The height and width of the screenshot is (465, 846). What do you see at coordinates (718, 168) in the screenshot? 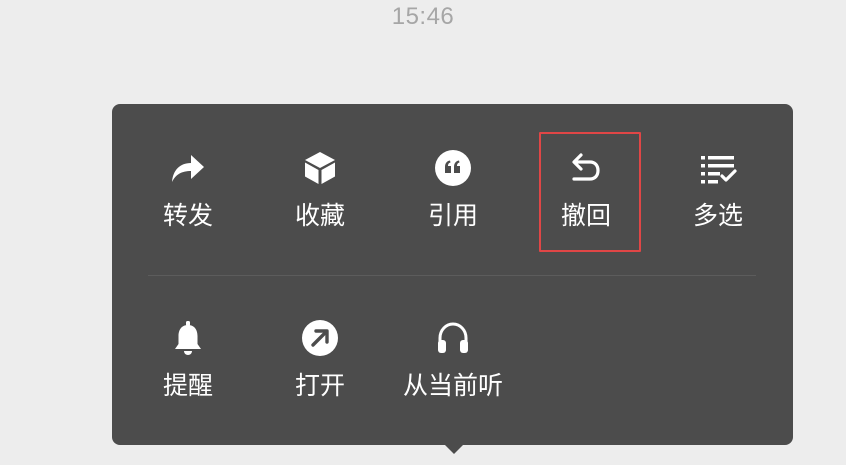
I see `multi-select-list-icon` at bounding box center [718, 168].